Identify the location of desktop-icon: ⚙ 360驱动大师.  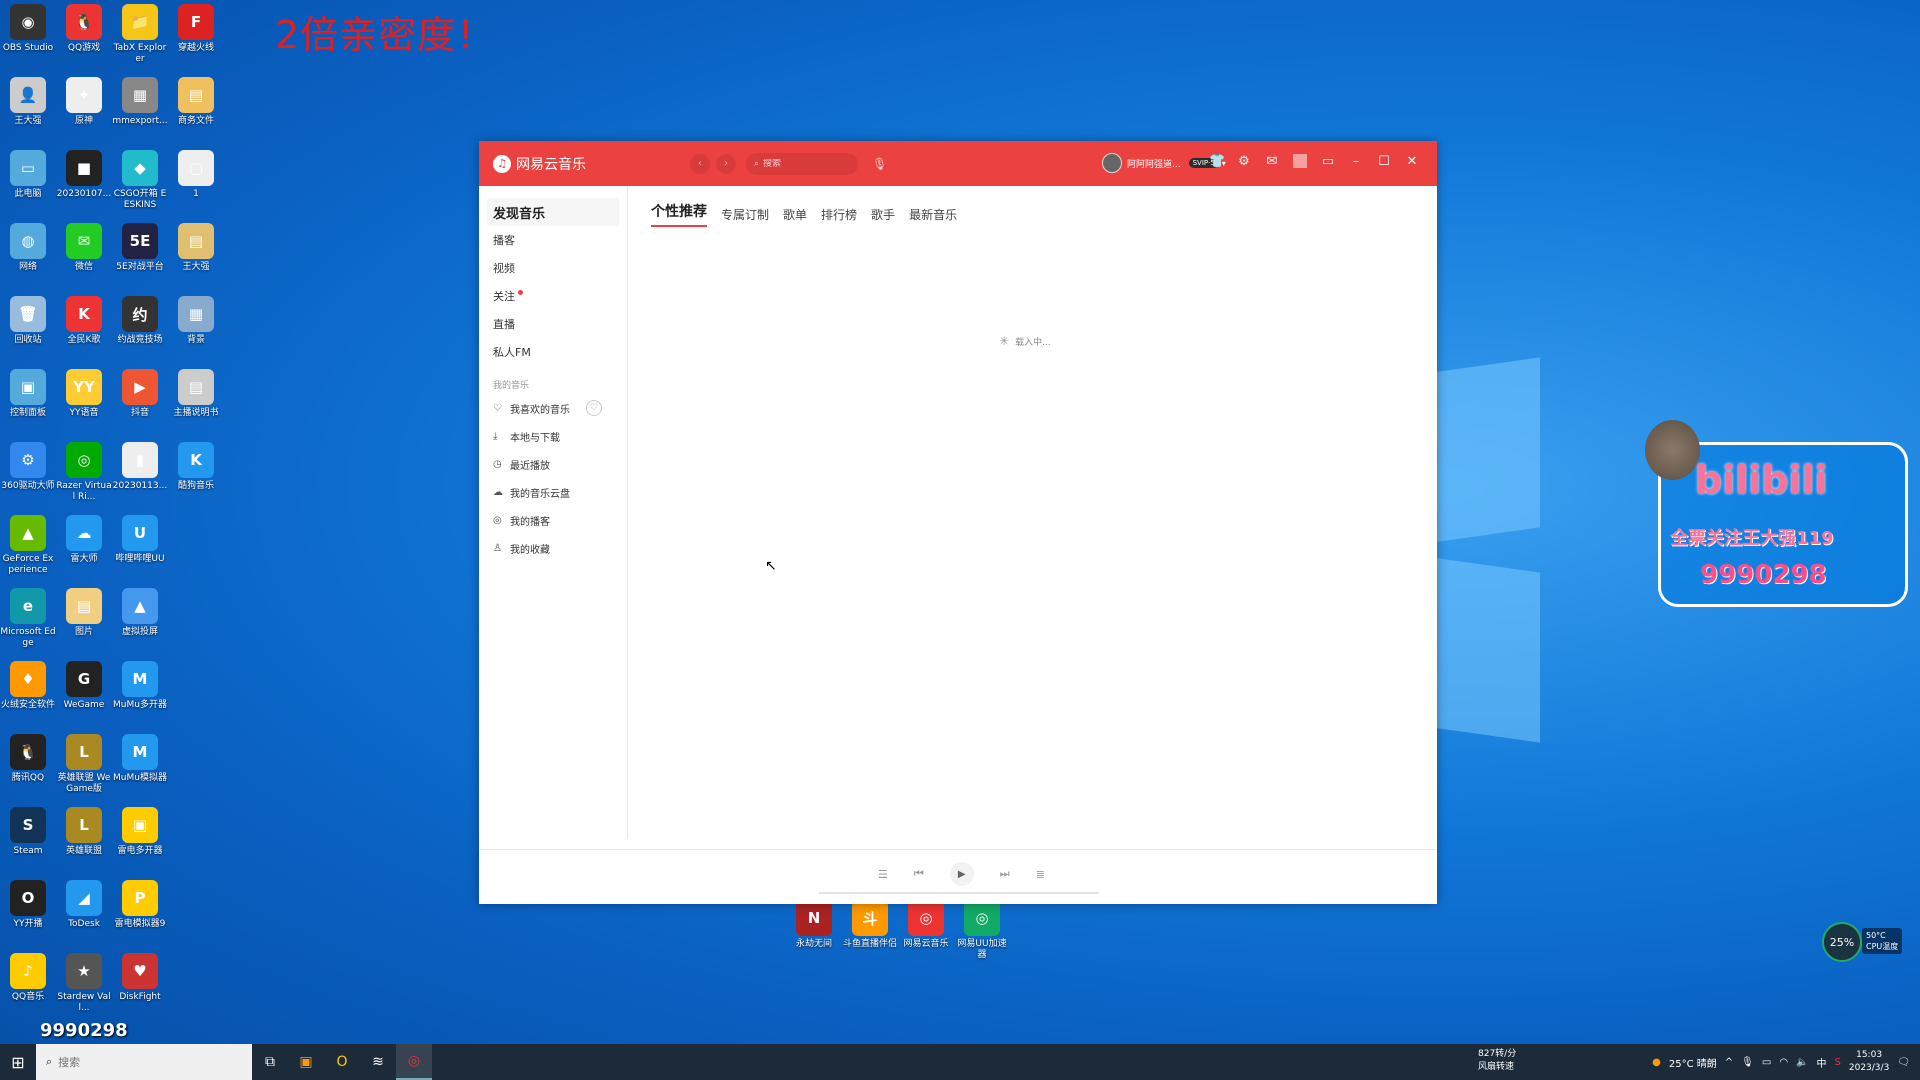
(28, 467).